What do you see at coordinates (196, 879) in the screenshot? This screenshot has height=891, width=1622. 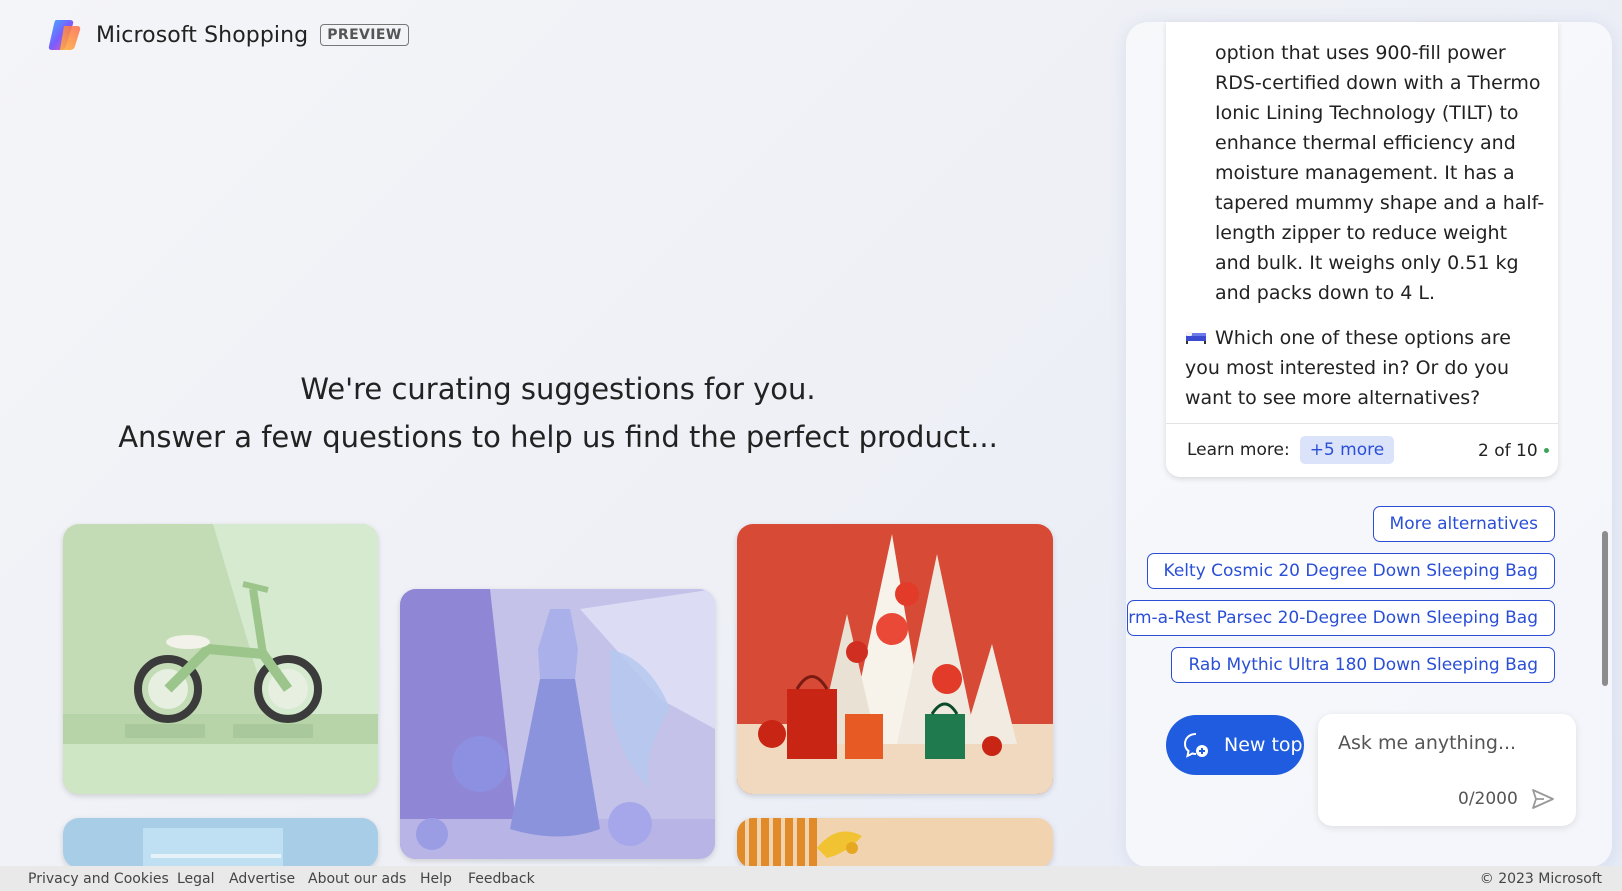 I see `footer-link-legal: Legal` at bounding box center [196, 879].